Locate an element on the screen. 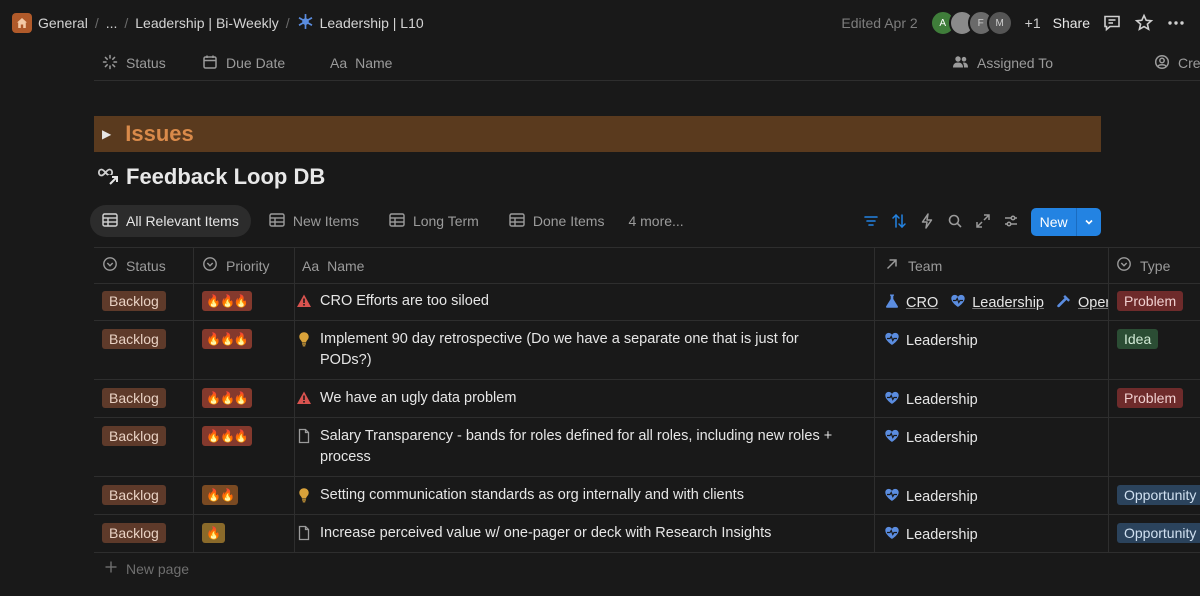  team-link: Oper is located at coordinates (1093, 303).